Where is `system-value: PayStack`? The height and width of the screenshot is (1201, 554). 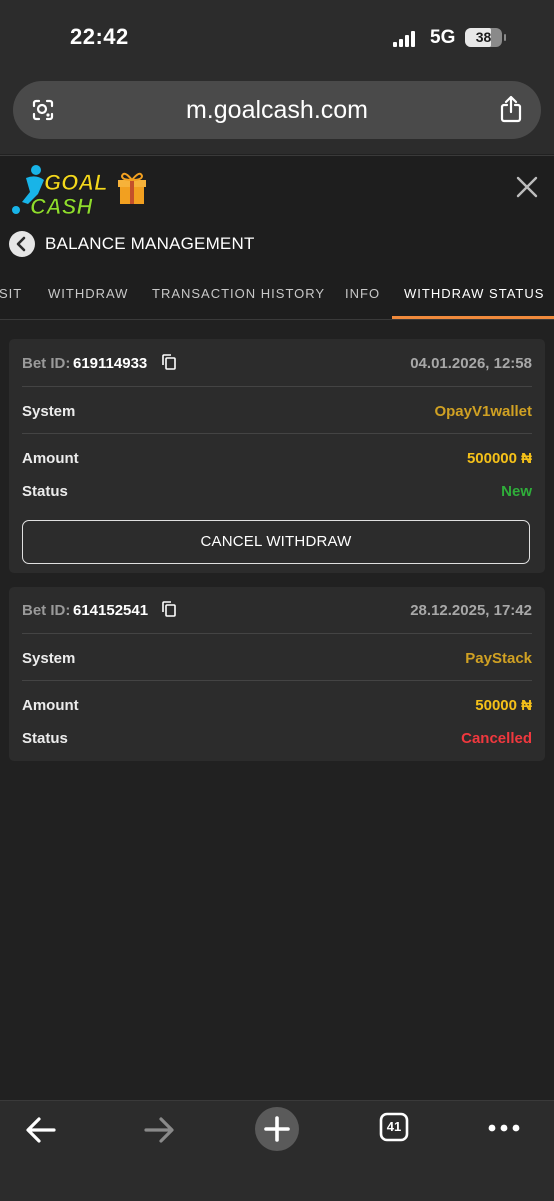
system-value: PayStack is located at coordinates (498, 658).